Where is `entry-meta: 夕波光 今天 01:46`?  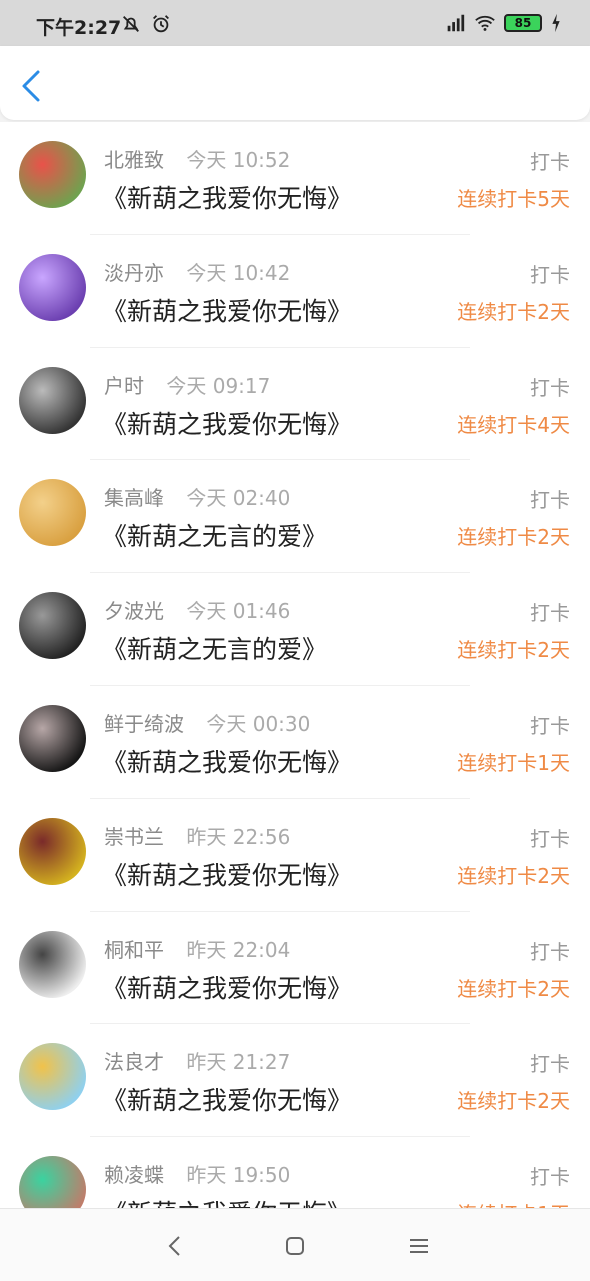 entry-meta: 夕波光 今天 01:46 is located at coordinates (197, 609).